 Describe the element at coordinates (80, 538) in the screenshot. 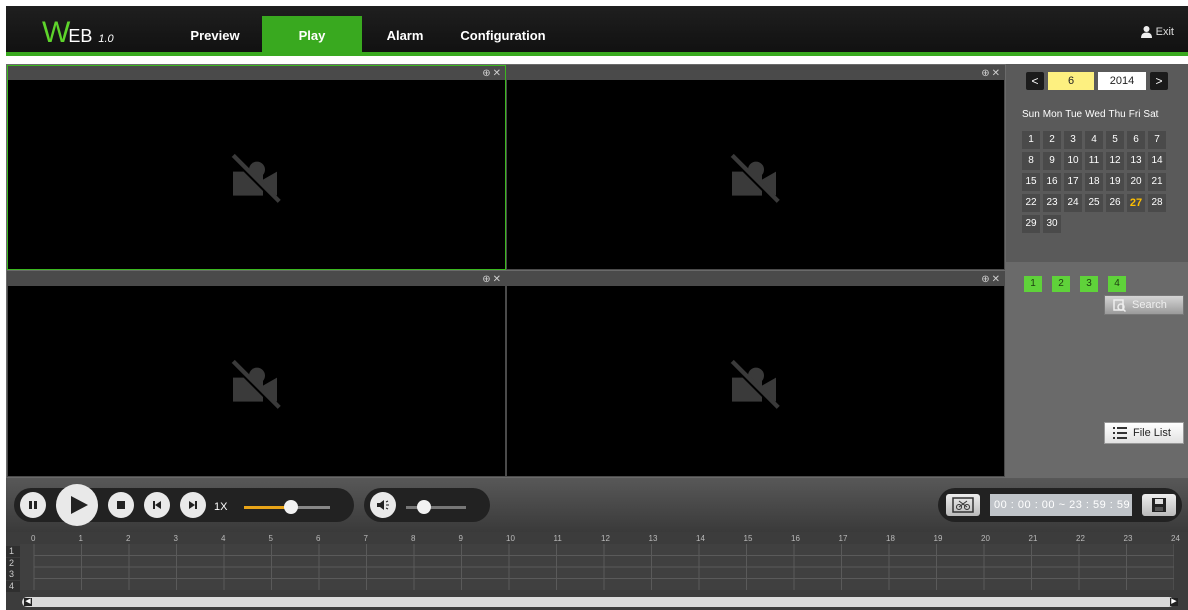

I see `hour-label: 1` at that location.